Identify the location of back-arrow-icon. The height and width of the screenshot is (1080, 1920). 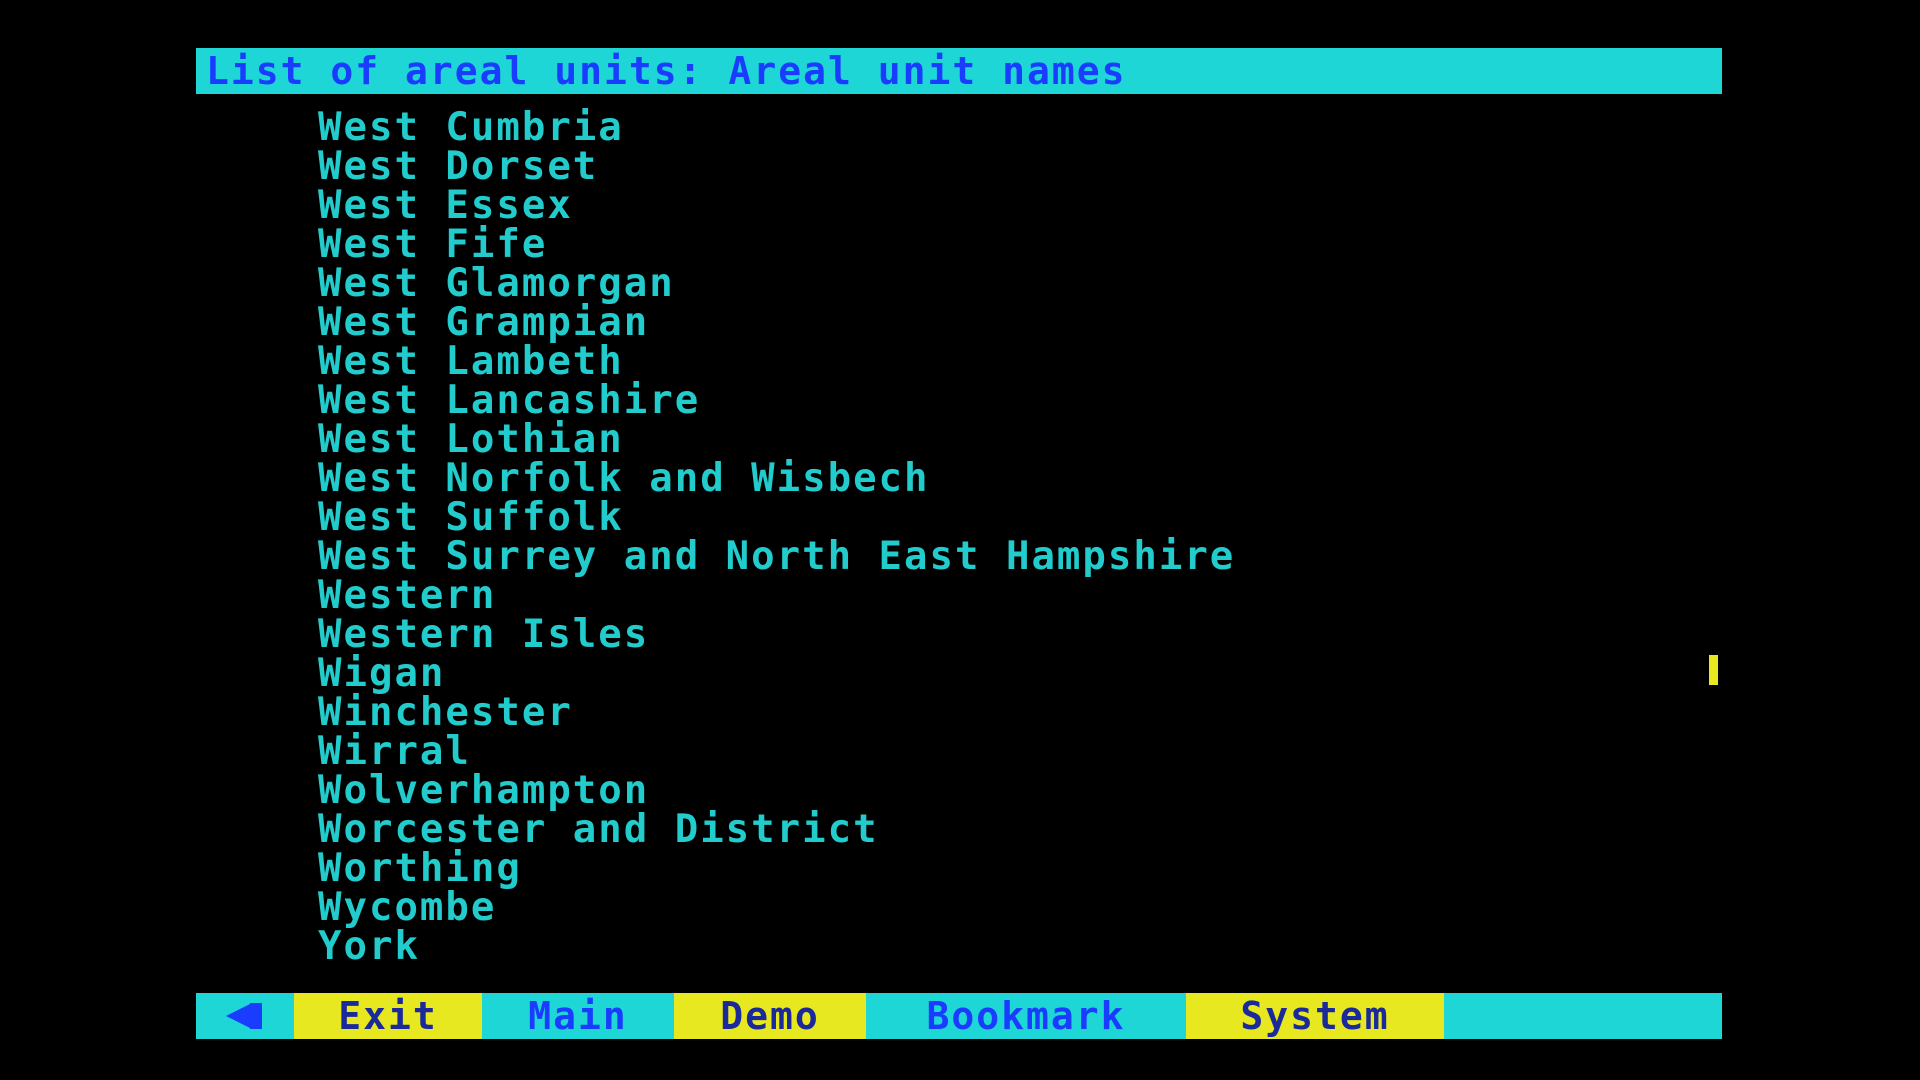
(239, 1016).